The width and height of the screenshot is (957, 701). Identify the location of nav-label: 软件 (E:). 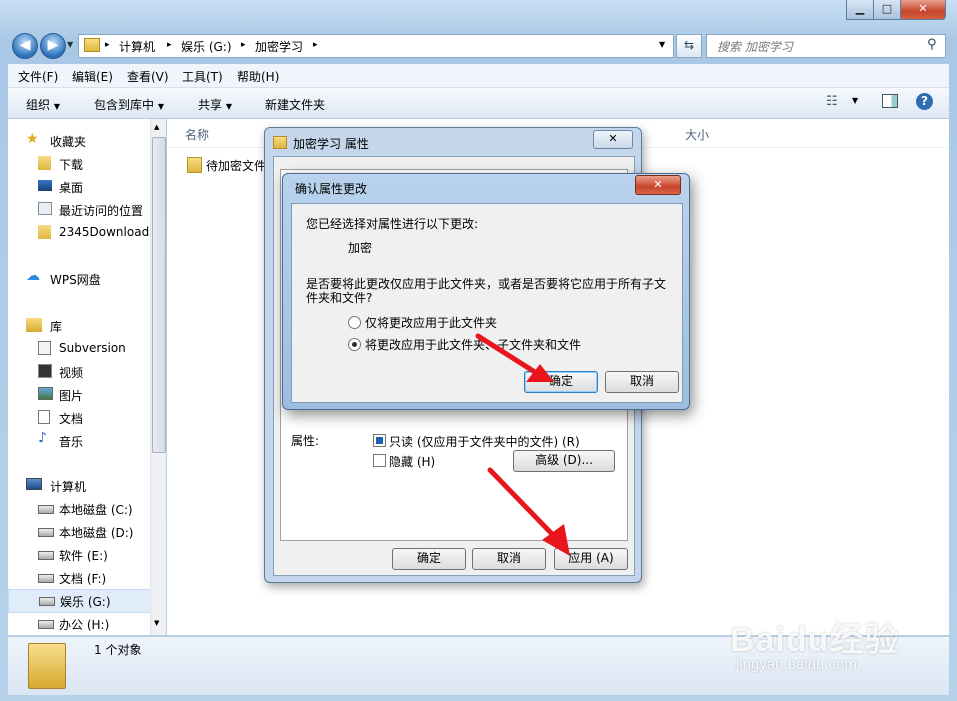
(83, 556).